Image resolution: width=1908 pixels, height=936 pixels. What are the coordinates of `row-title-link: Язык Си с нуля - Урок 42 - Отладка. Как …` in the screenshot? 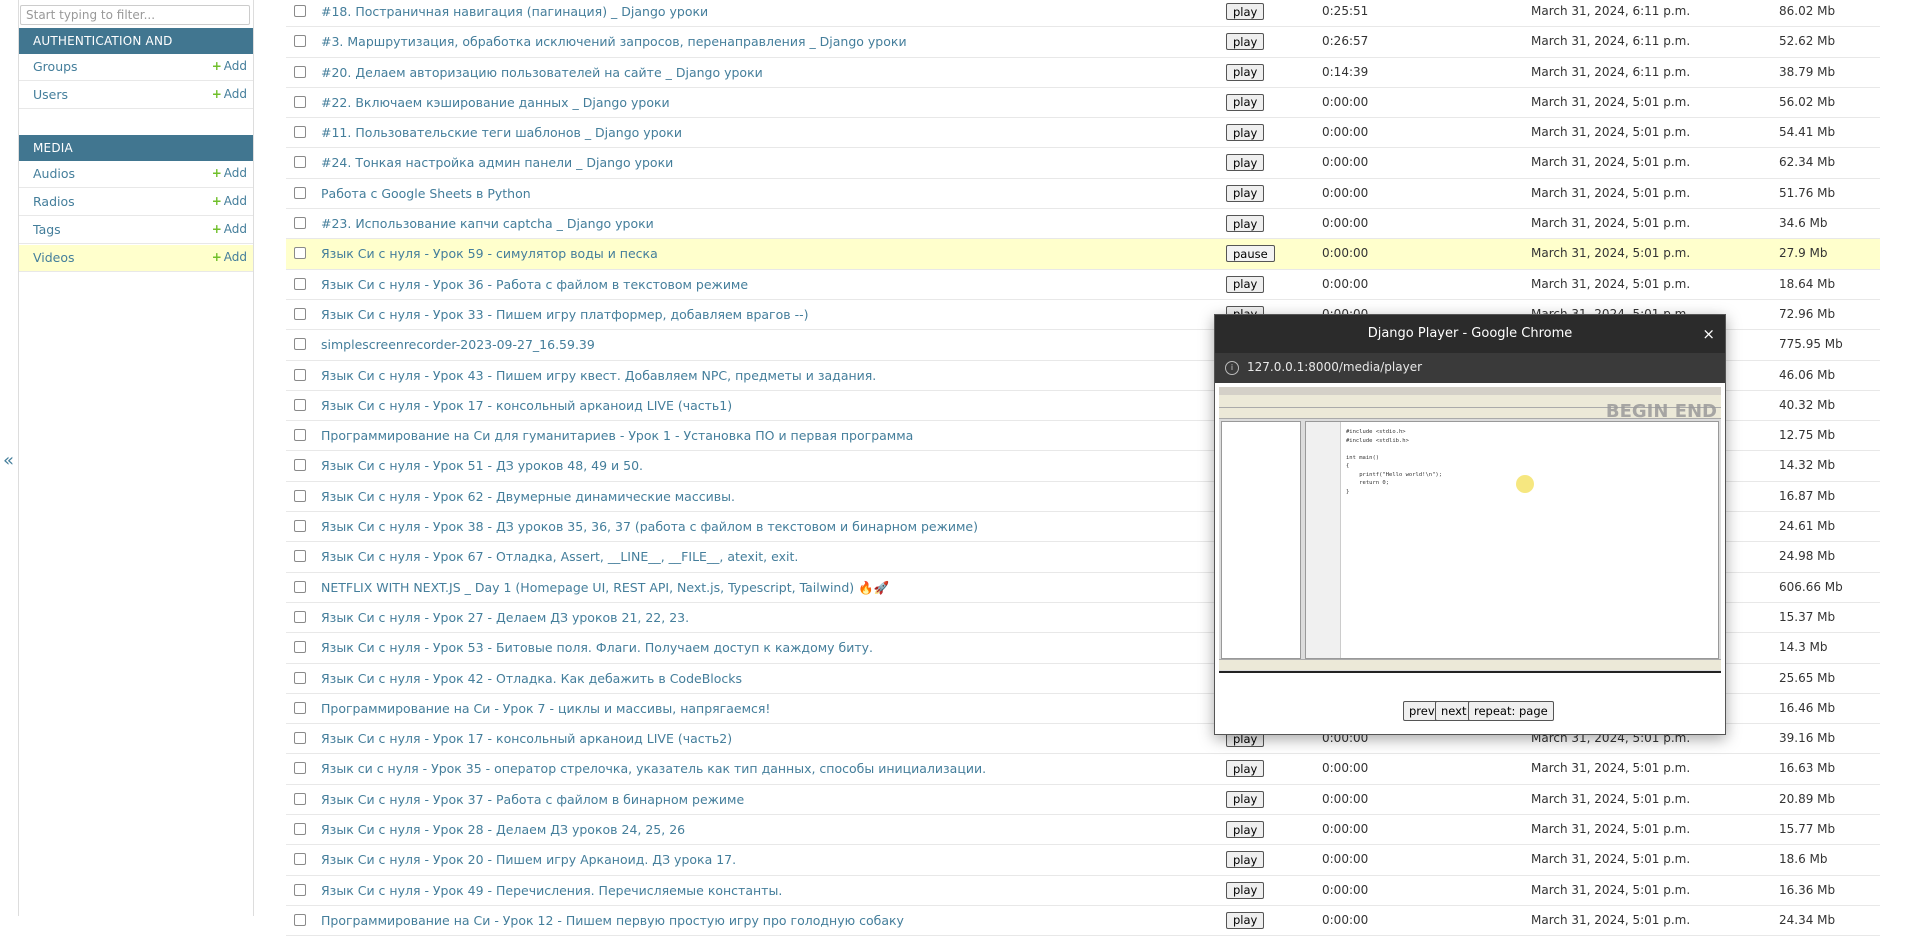 It's located at (531, 678).